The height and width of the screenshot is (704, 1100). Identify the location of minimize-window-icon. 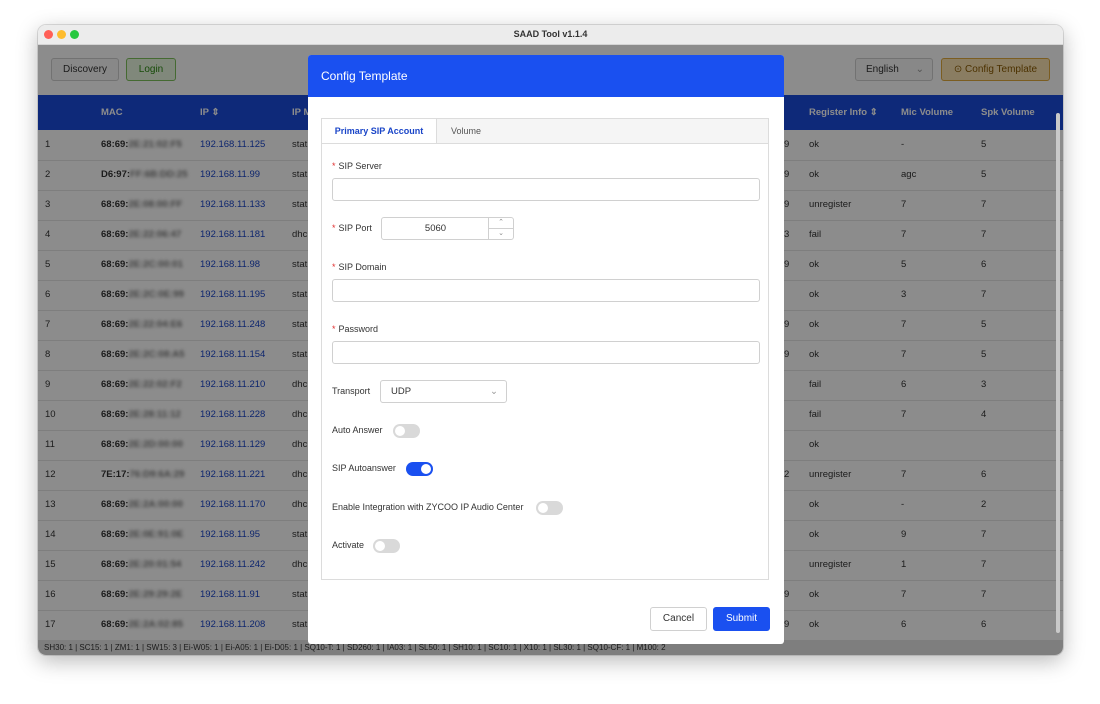
(61, 34).